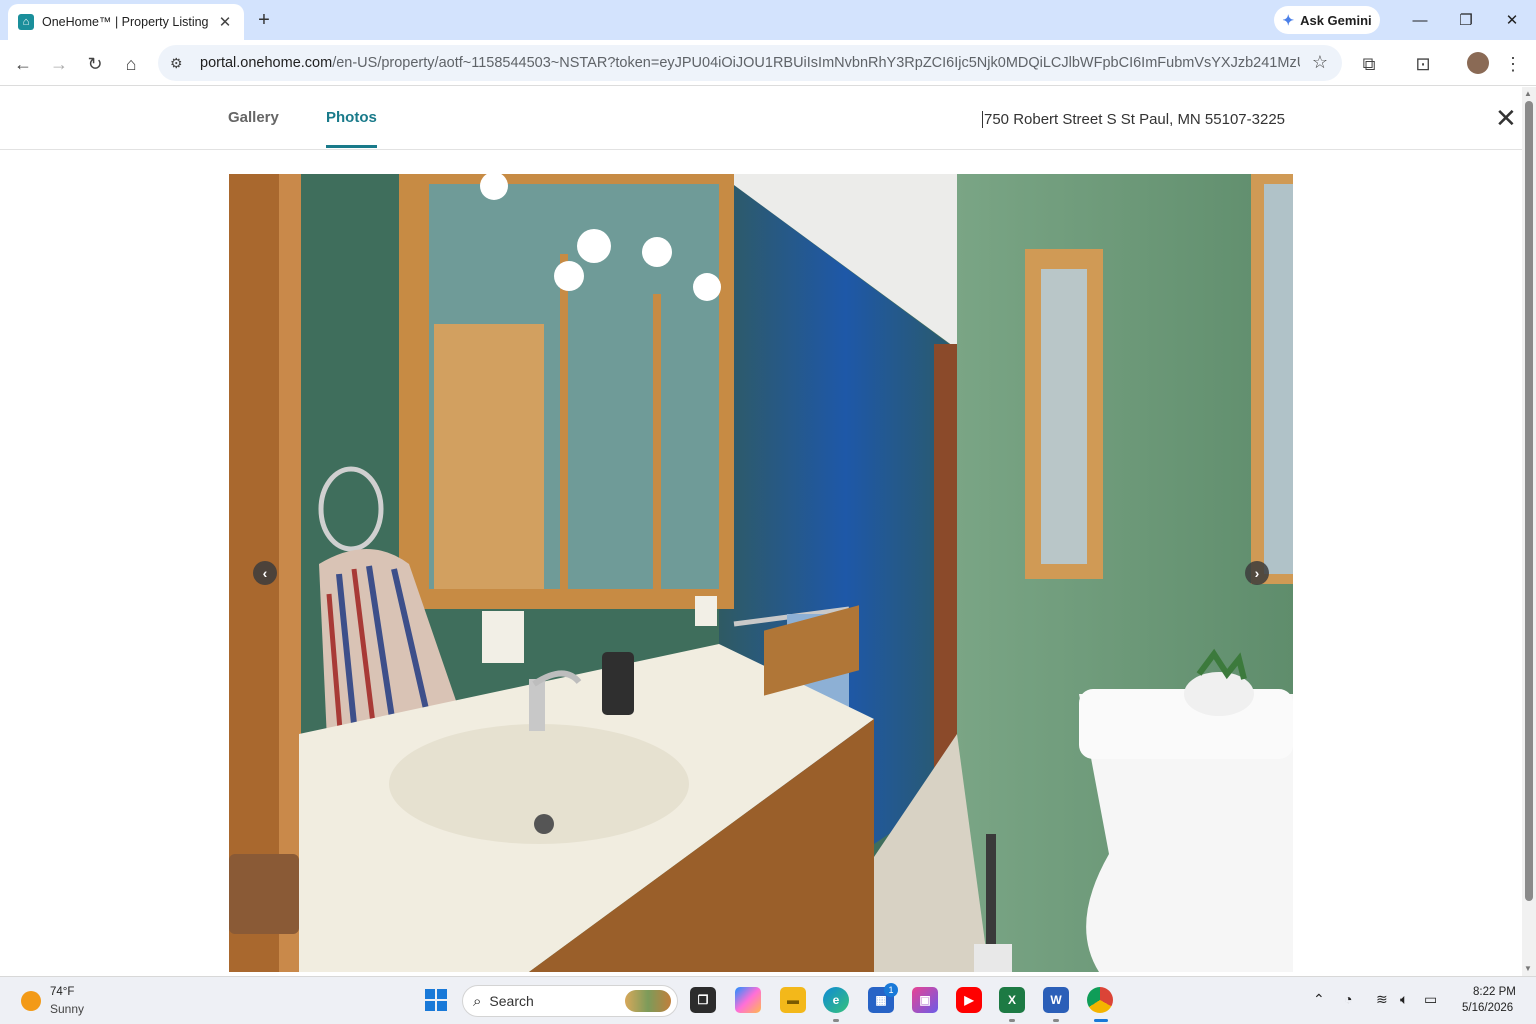 The height and width of the screenshot is (1024, 1536). I want to click on weather-temperature: 74°F, so click(62, 992).